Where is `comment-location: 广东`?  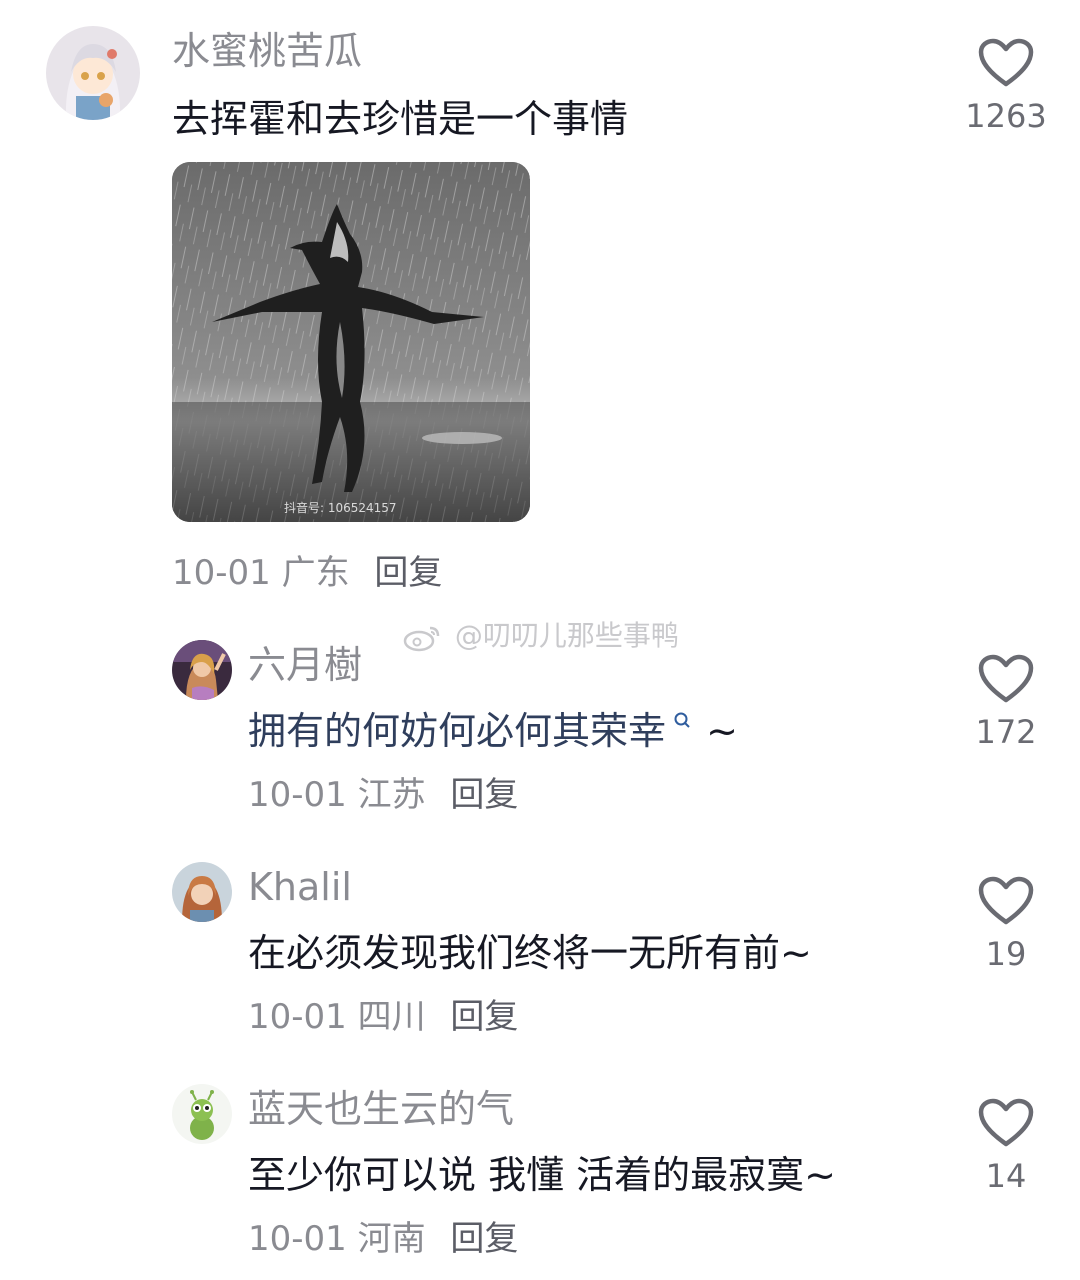
comment-location: 广东 is located at coordinates (315, 573).